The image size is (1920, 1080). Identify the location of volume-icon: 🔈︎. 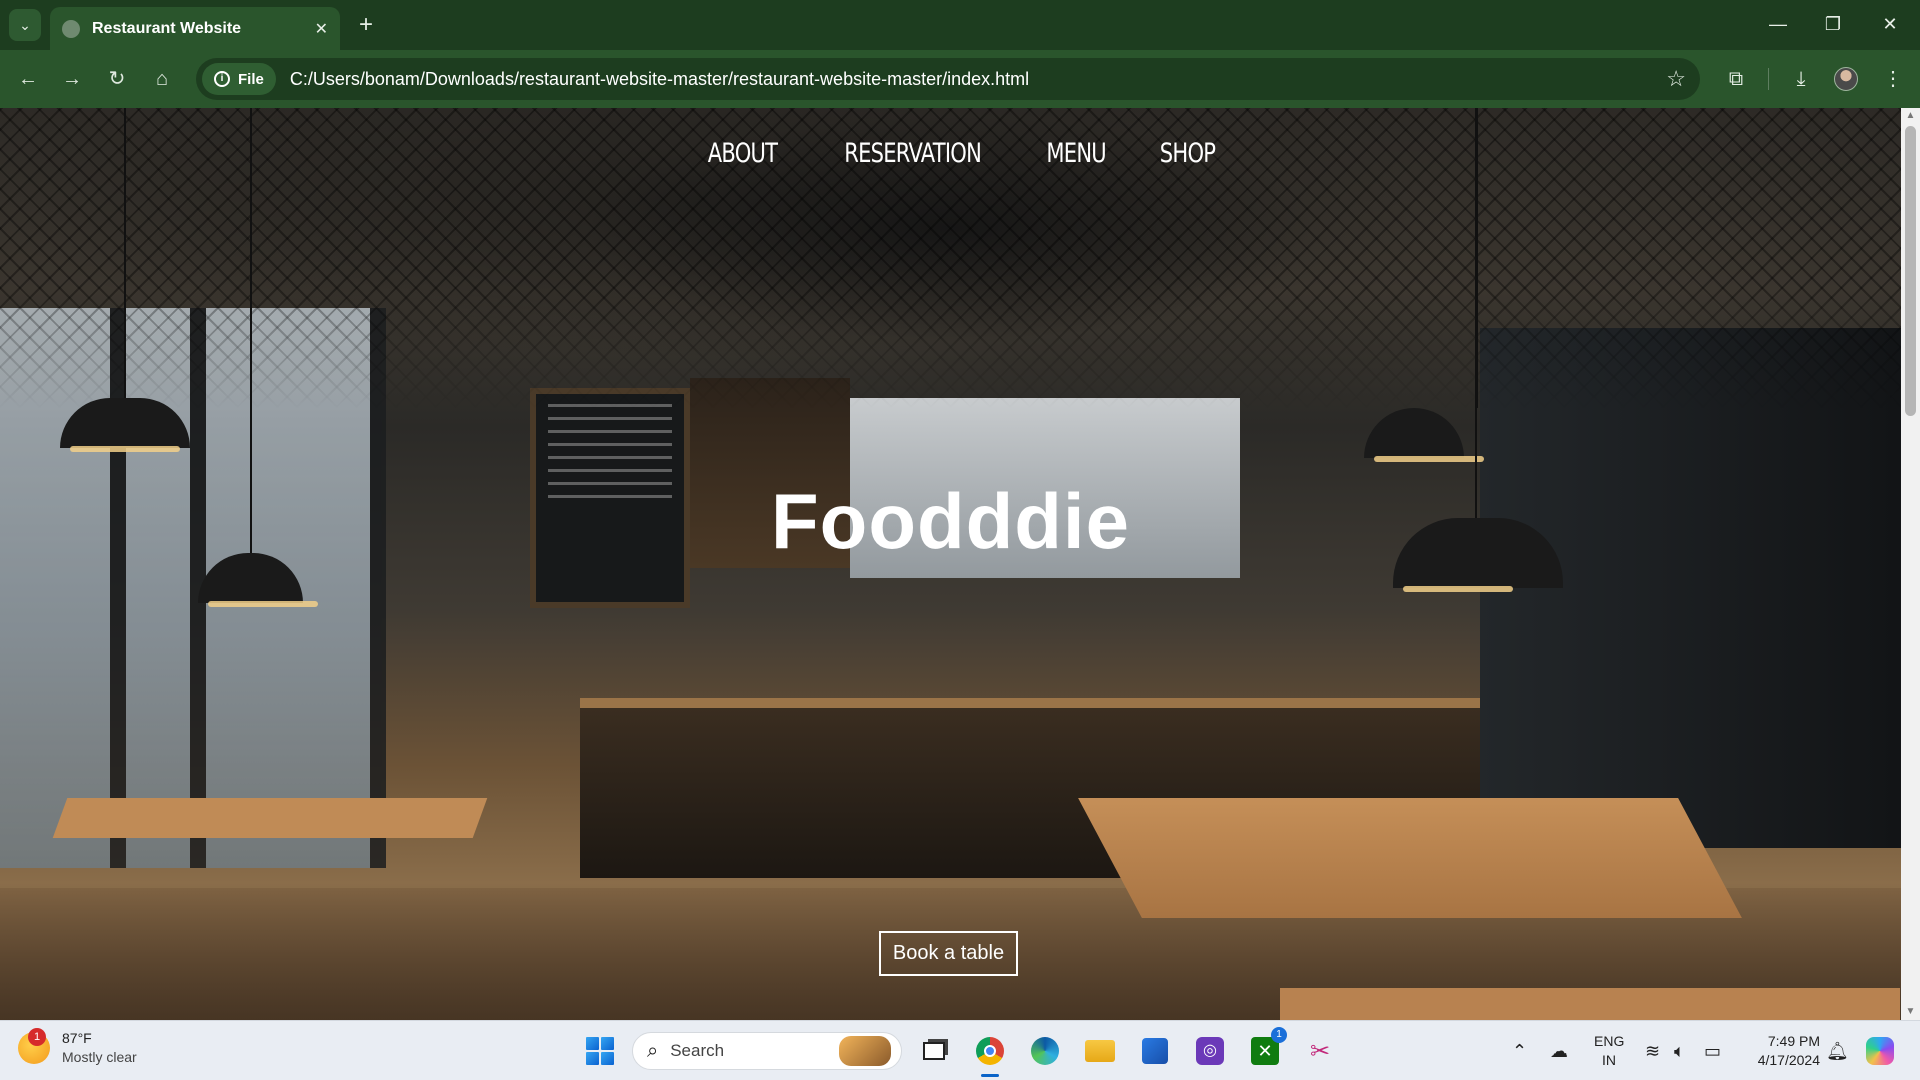
(1679, 1051).